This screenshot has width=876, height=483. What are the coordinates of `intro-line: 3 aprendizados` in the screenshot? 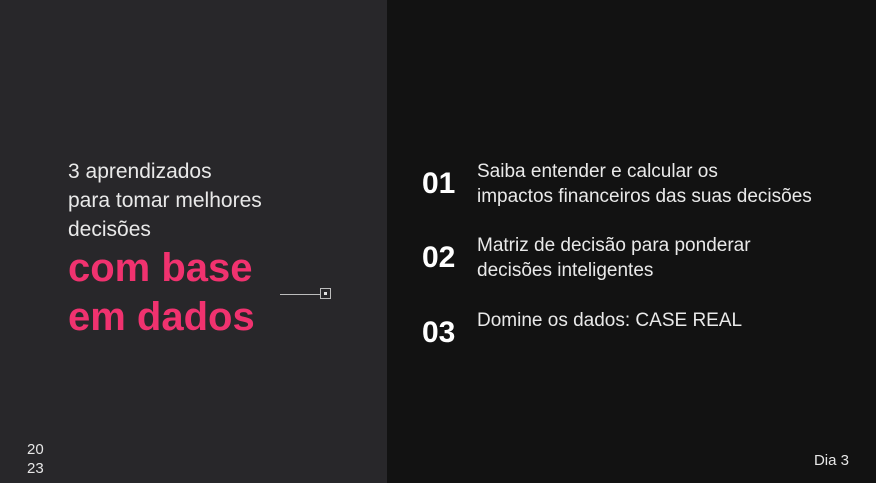 It's located at (140, 171).